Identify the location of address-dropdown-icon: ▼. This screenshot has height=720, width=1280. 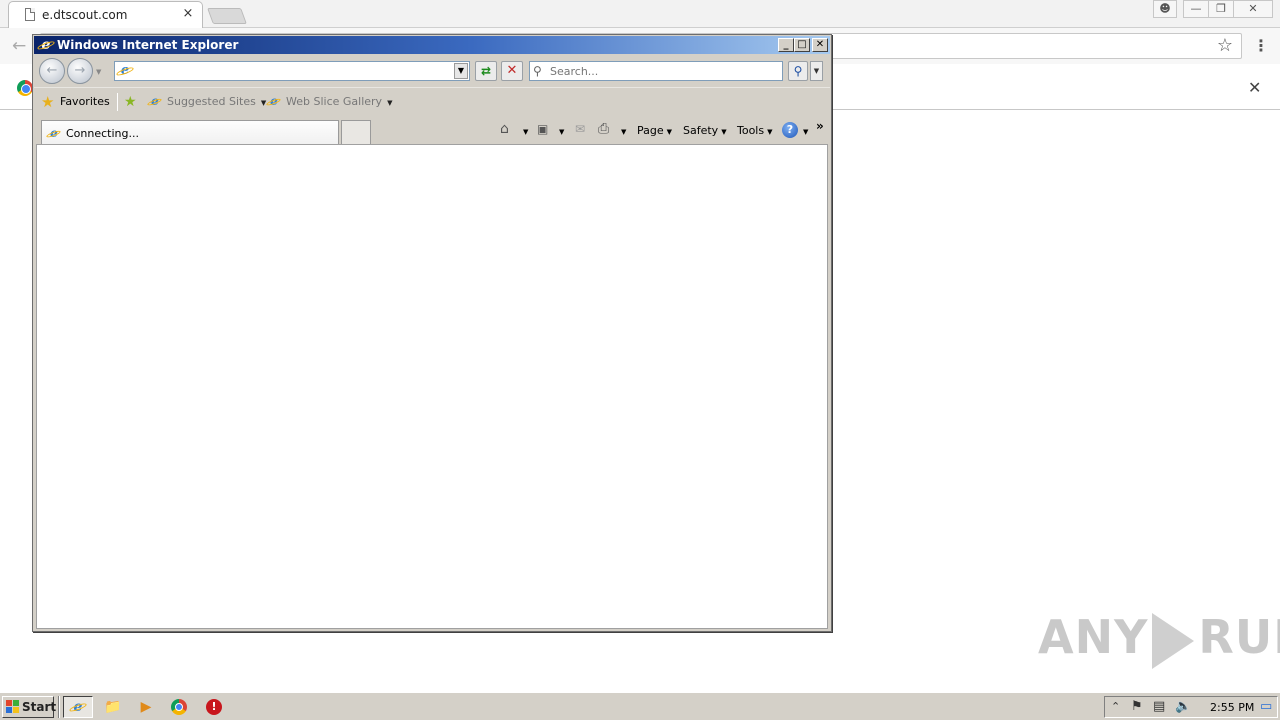
(461, 71).